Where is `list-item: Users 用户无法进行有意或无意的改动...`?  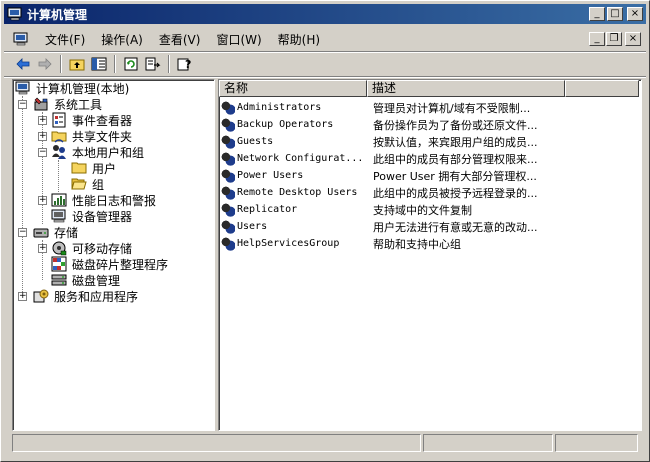 list-item: Users 用户无法进行有意或无意的改动... is located at coordinates (390, 226).